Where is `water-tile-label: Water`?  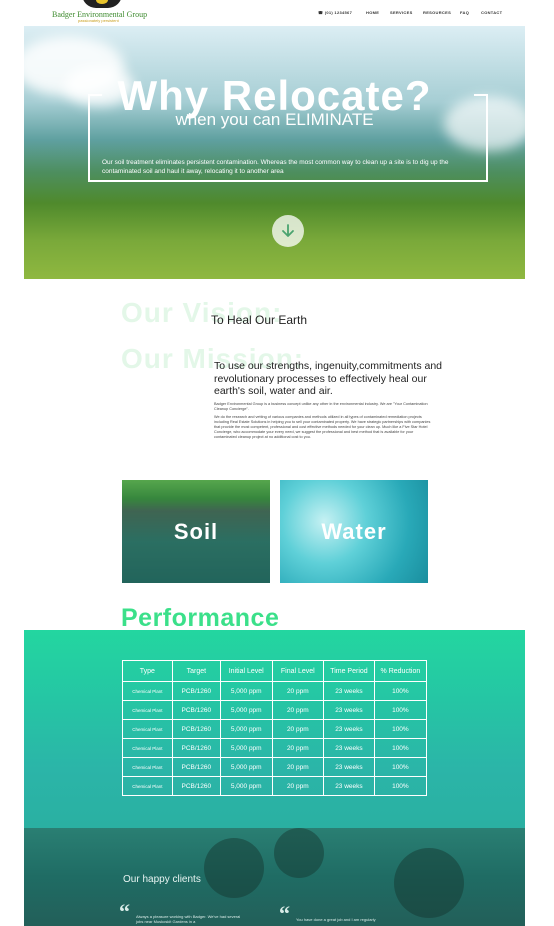 water-tile-label: Water is located at coordinates (354, 531).